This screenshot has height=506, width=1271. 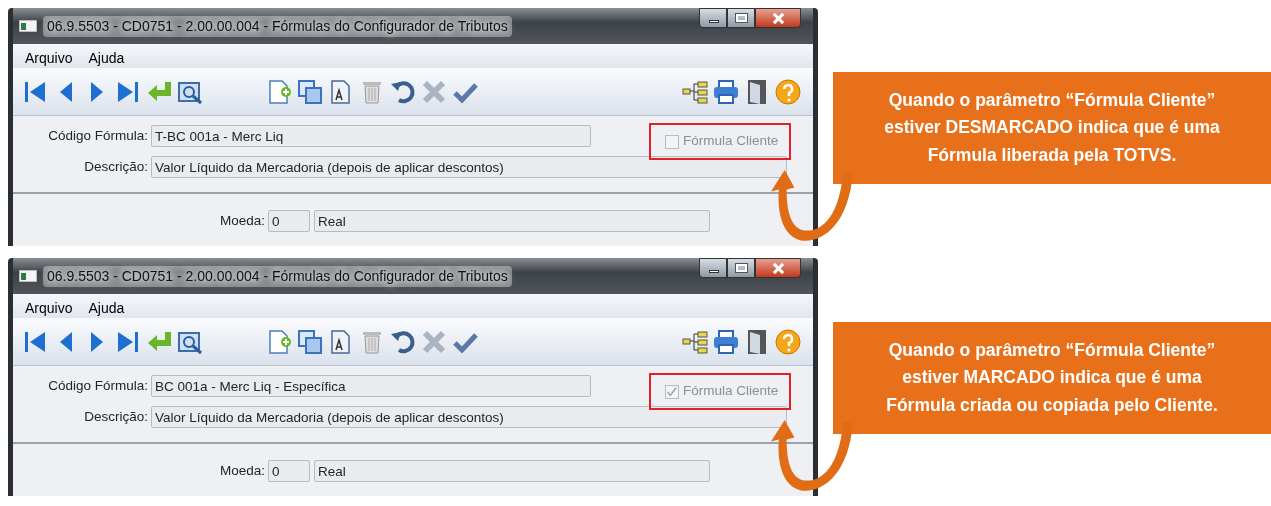 I want to click on callout-box: Quando o parâmetro “Fórmula Cliente” estiver MARCADO indica que é uma Fórmula criada ou copiada pelo Cliente., so click(x=1052, y=378).